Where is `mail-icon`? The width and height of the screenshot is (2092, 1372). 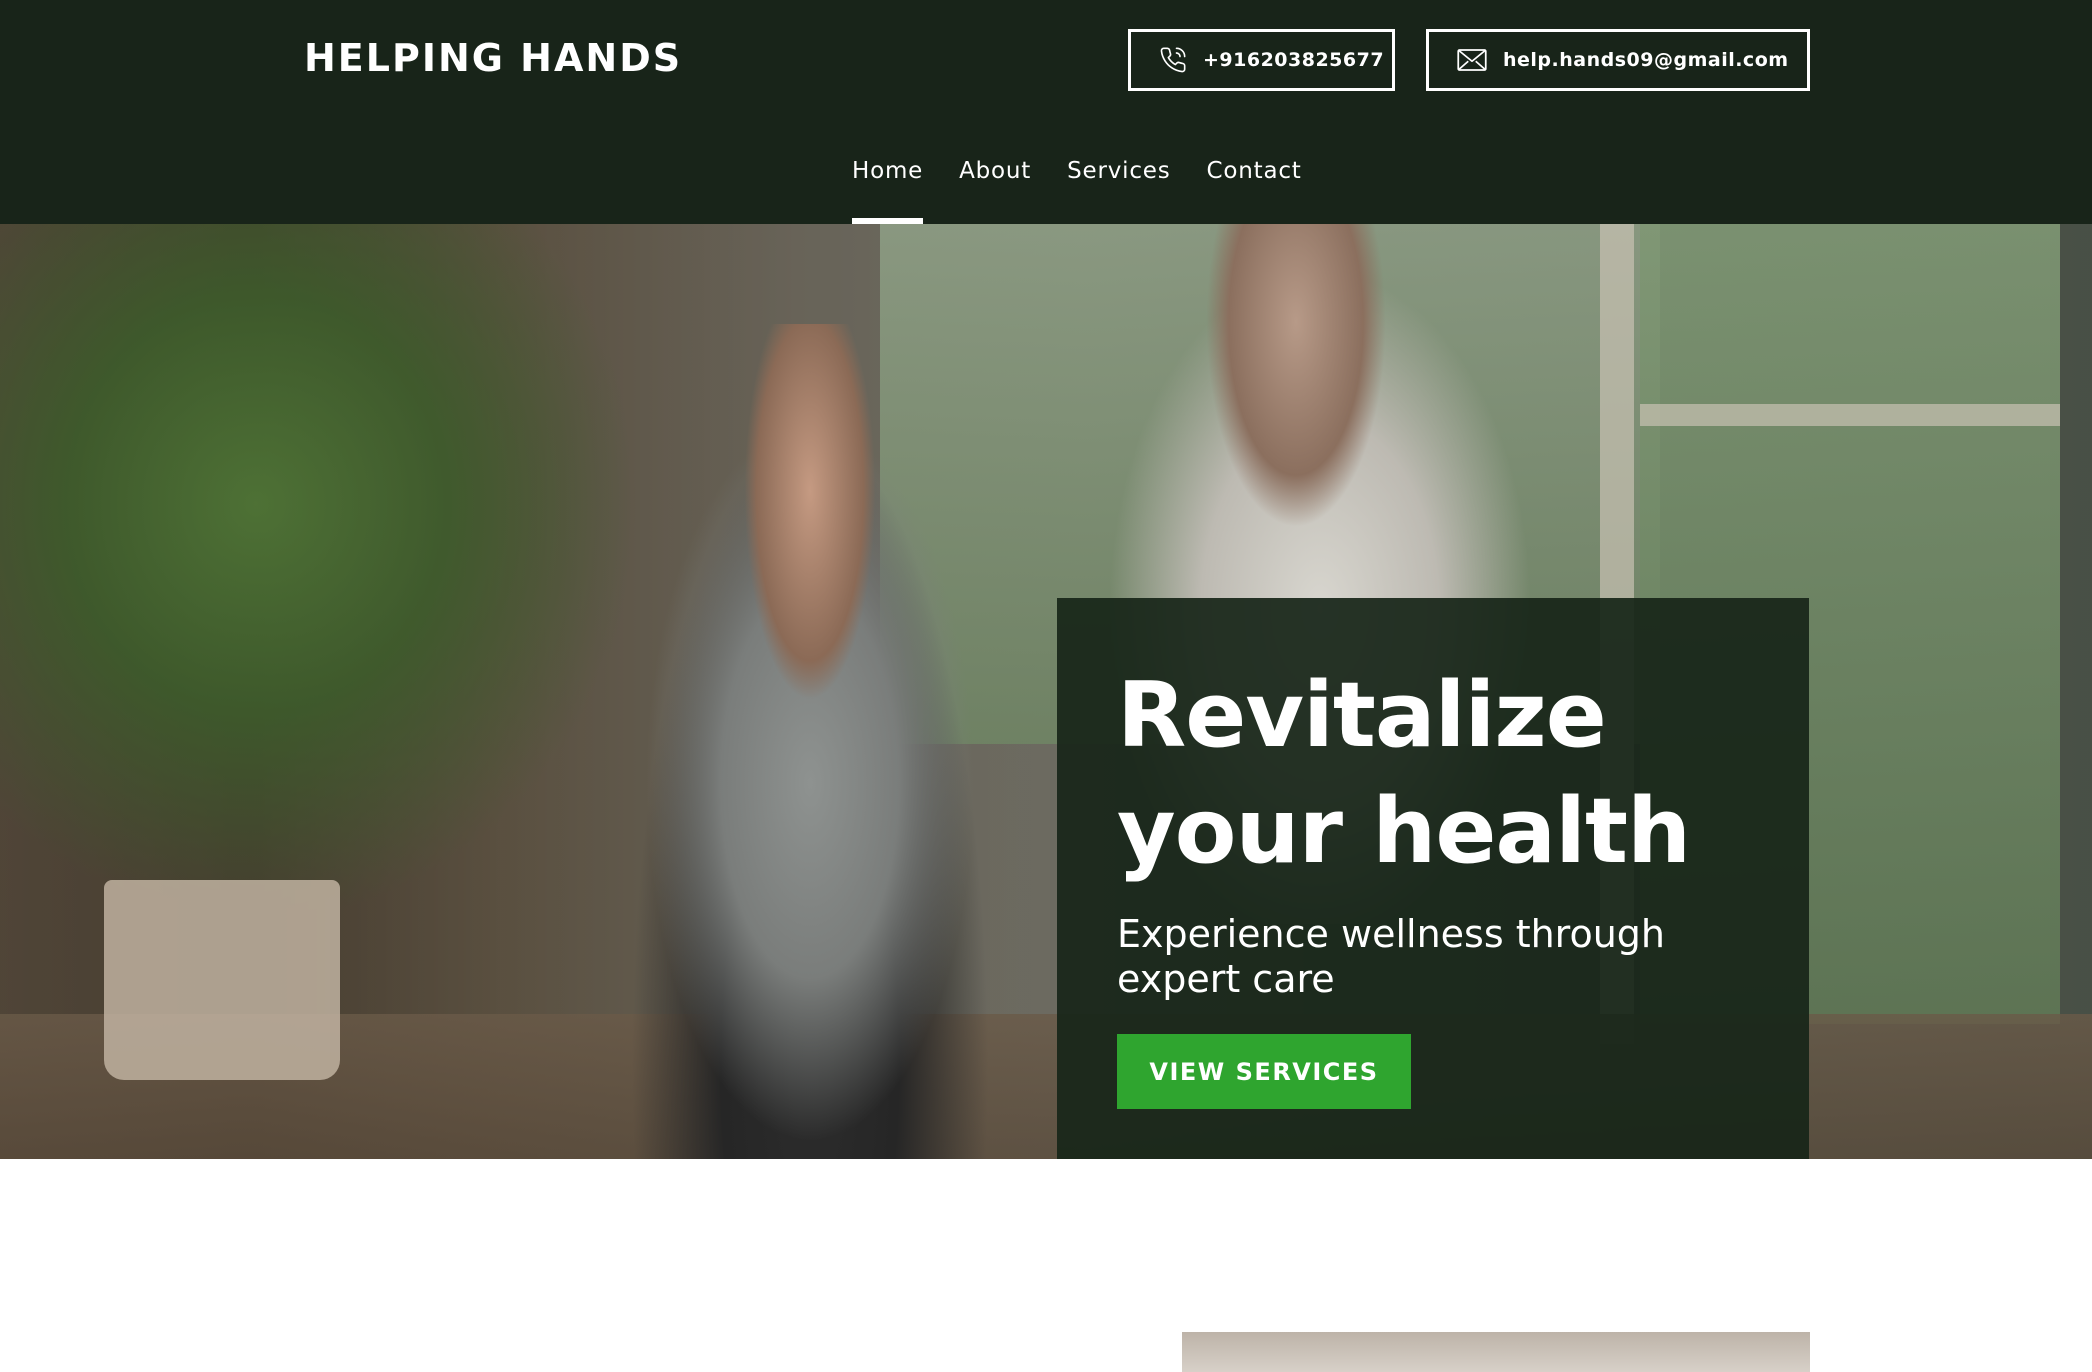
mail-icon is located at coordinates (1472, 60).